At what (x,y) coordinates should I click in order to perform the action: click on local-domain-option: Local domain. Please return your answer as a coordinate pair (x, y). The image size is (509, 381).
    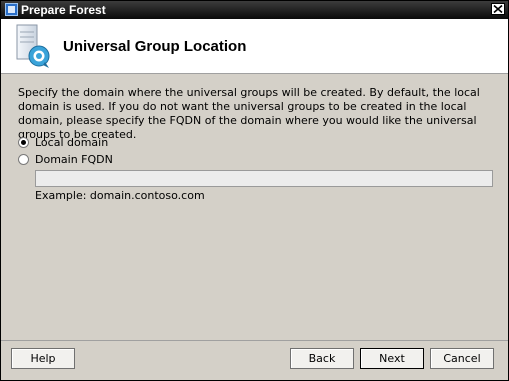
    Looking at the image, I should click on (63, 142).